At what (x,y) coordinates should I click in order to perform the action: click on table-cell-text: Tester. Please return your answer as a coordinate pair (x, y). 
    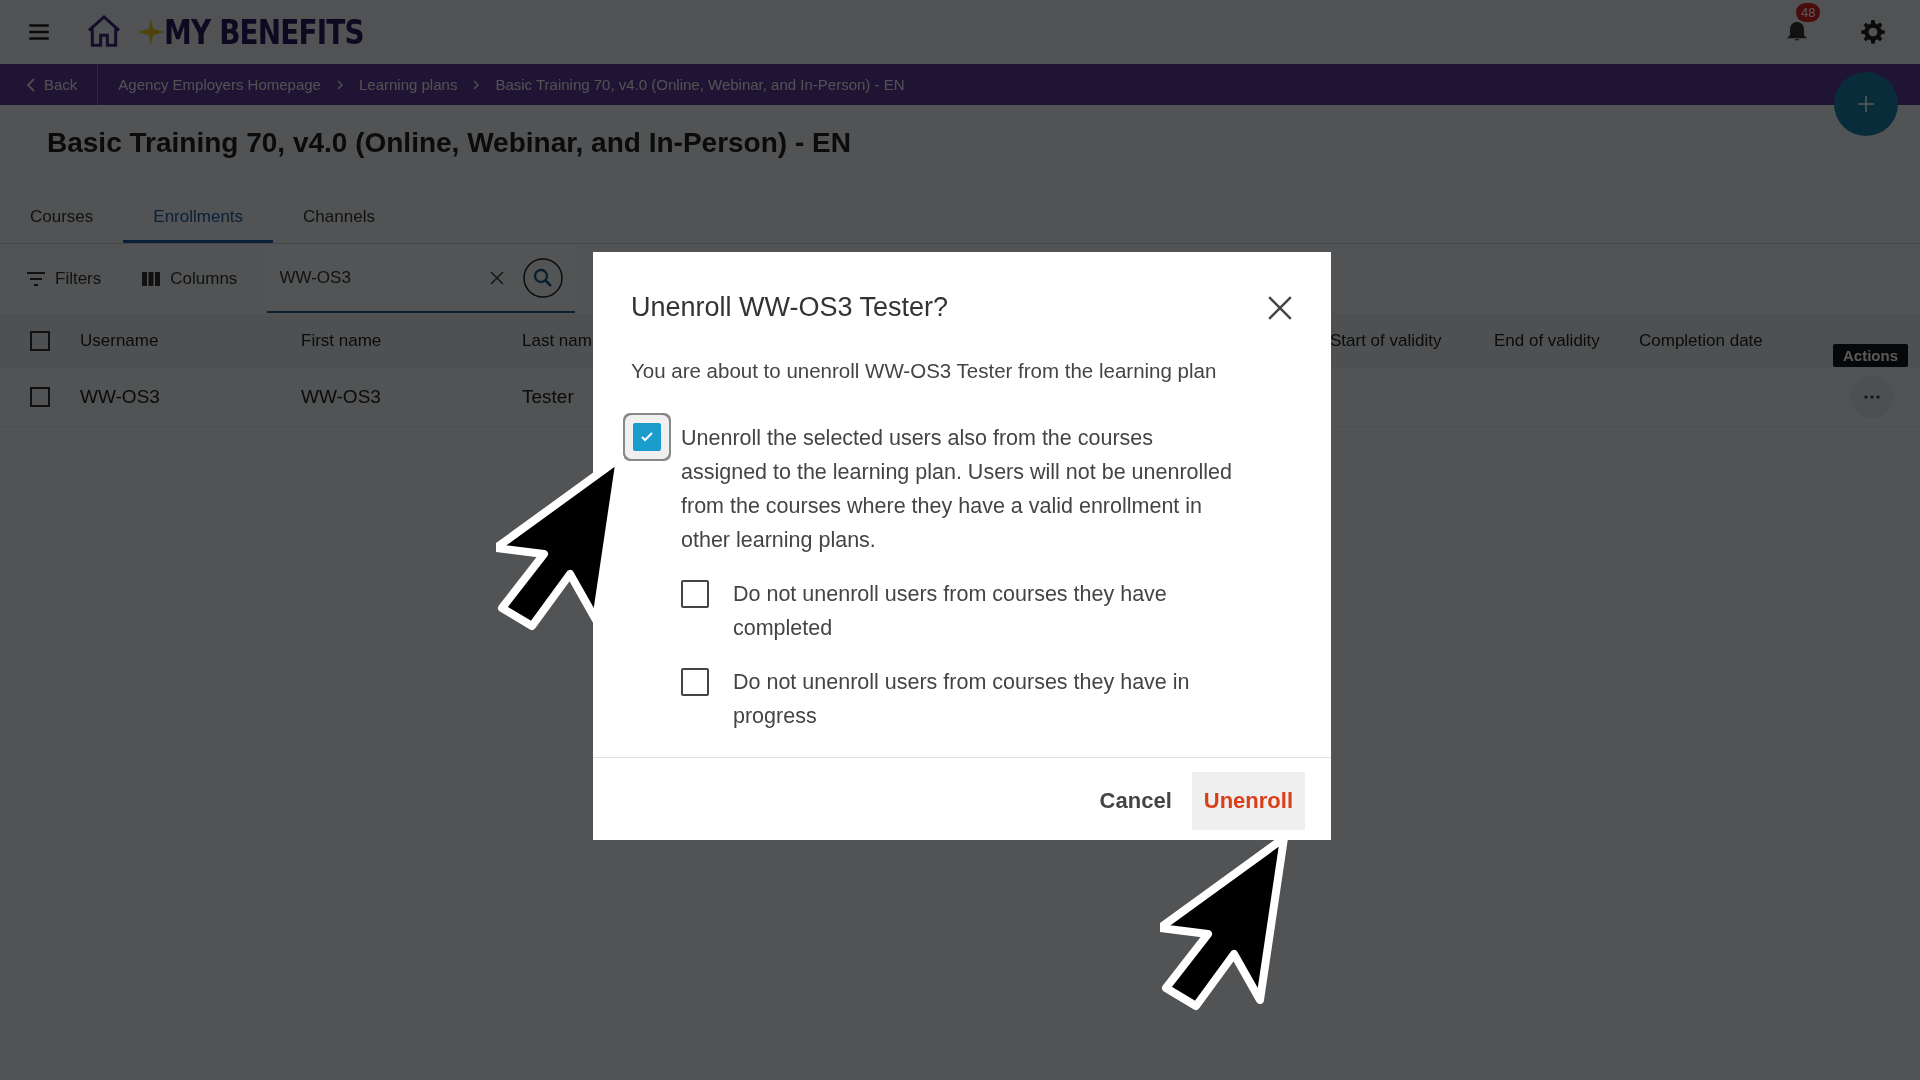
    Looking at the image, I should click on (548, 397).